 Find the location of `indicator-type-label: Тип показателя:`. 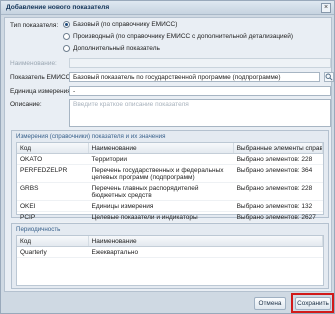

indicator-type-label: Тип показателя: is located at coordinates (34, 25).